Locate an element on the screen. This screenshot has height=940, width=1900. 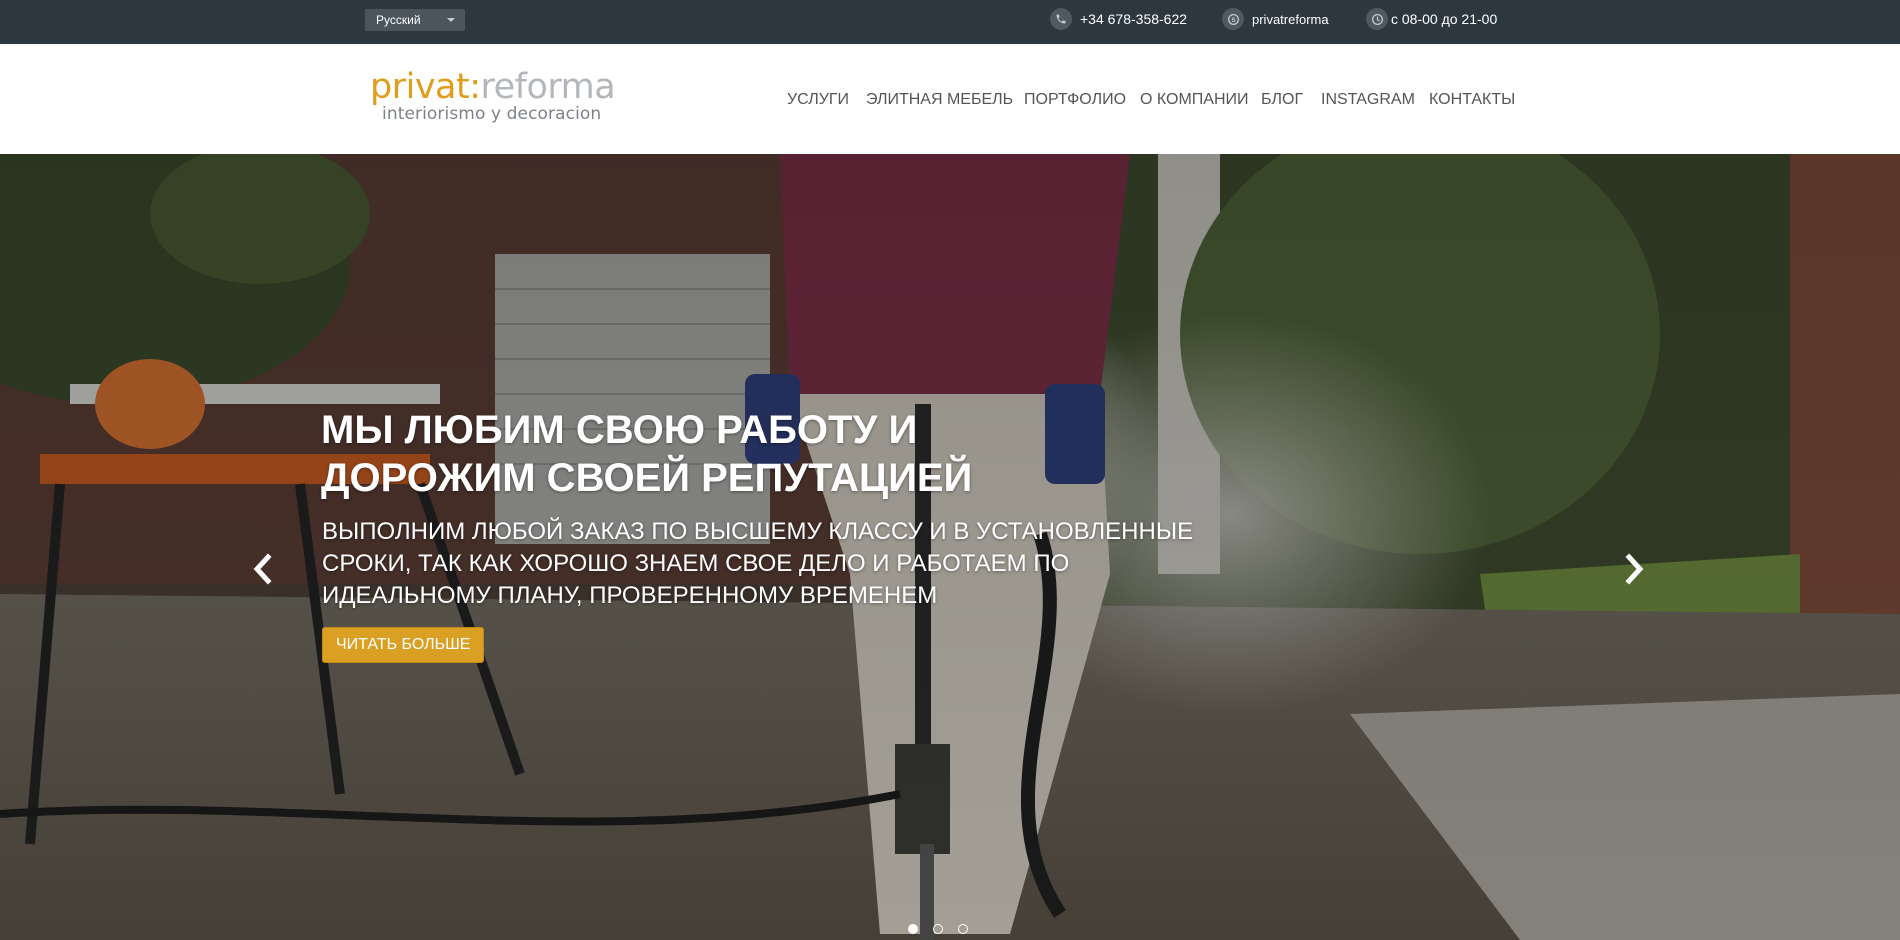
slider-next-button is located at coordinates (1635, 569).